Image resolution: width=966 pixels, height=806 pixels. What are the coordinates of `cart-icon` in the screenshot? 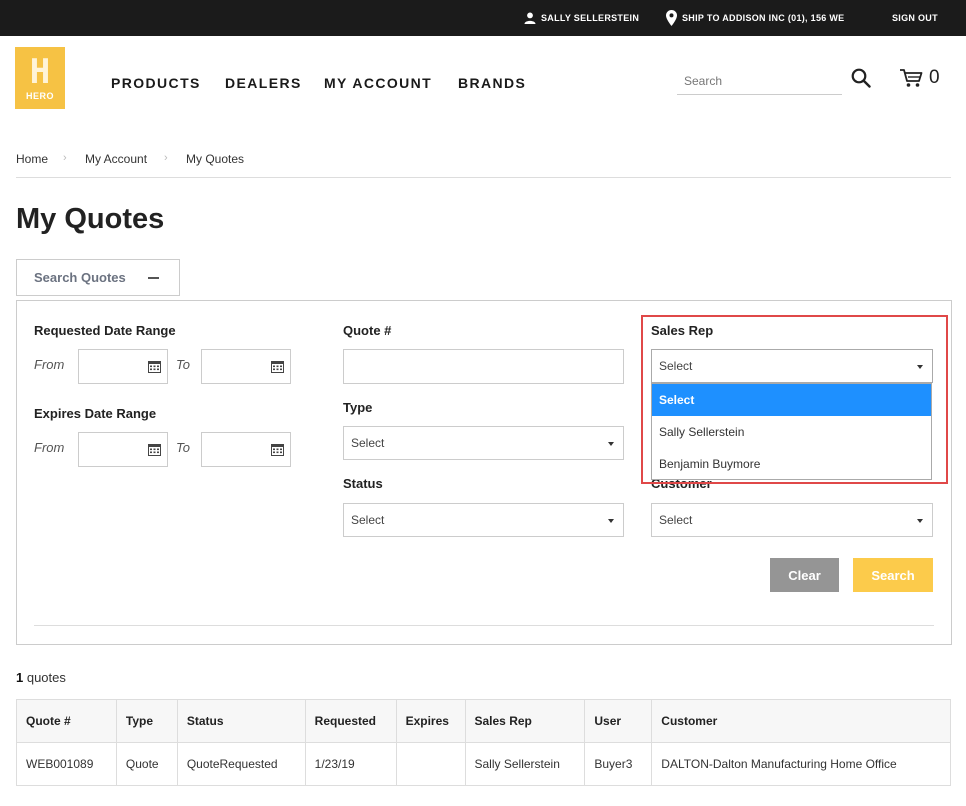 It's located at (911, 78).